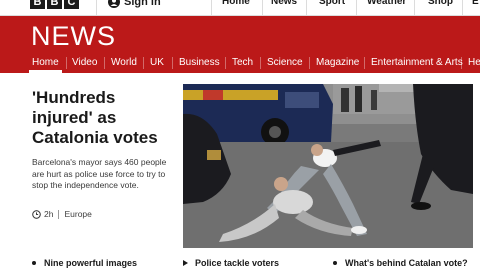  I want to click on top-link-home: Home, so click(236, 4).